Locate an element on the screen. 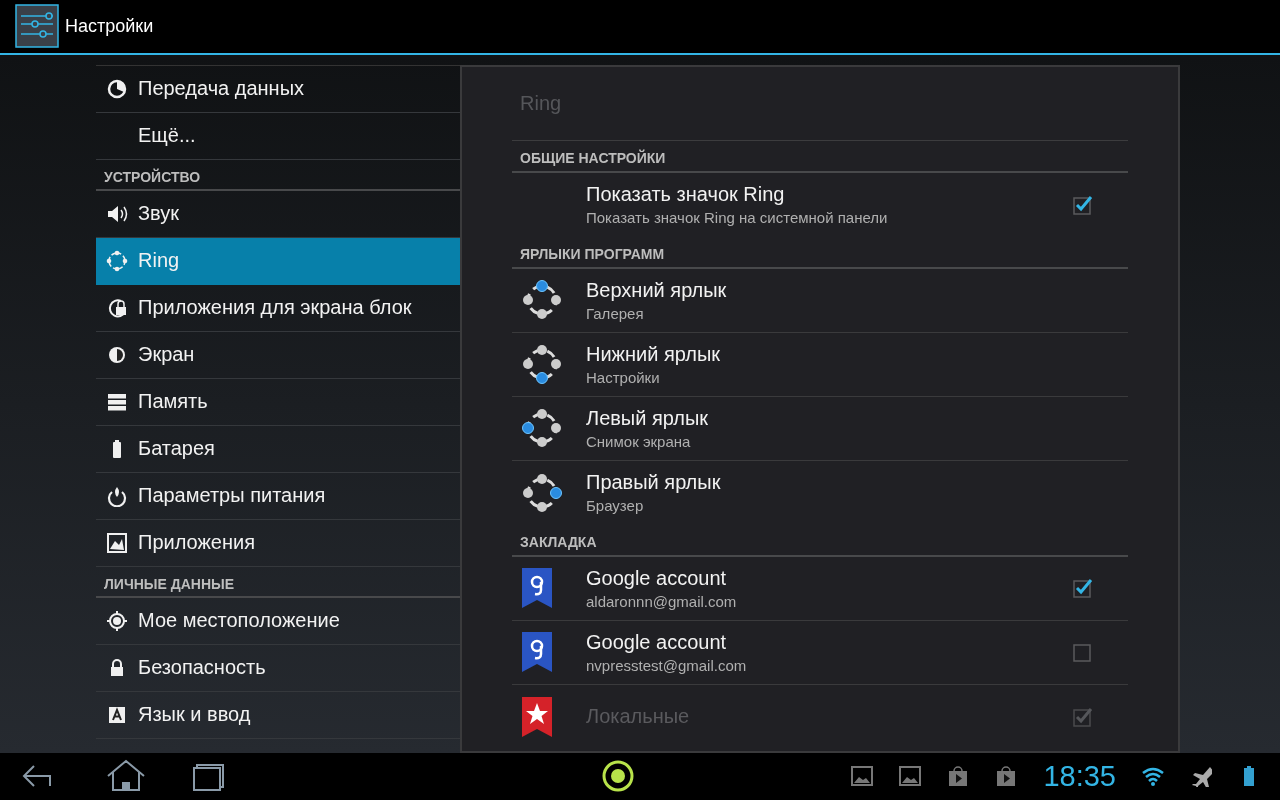  section-header: ОБЩИЕ НАСТРОЙКИ is located at coordinates (593, 157).